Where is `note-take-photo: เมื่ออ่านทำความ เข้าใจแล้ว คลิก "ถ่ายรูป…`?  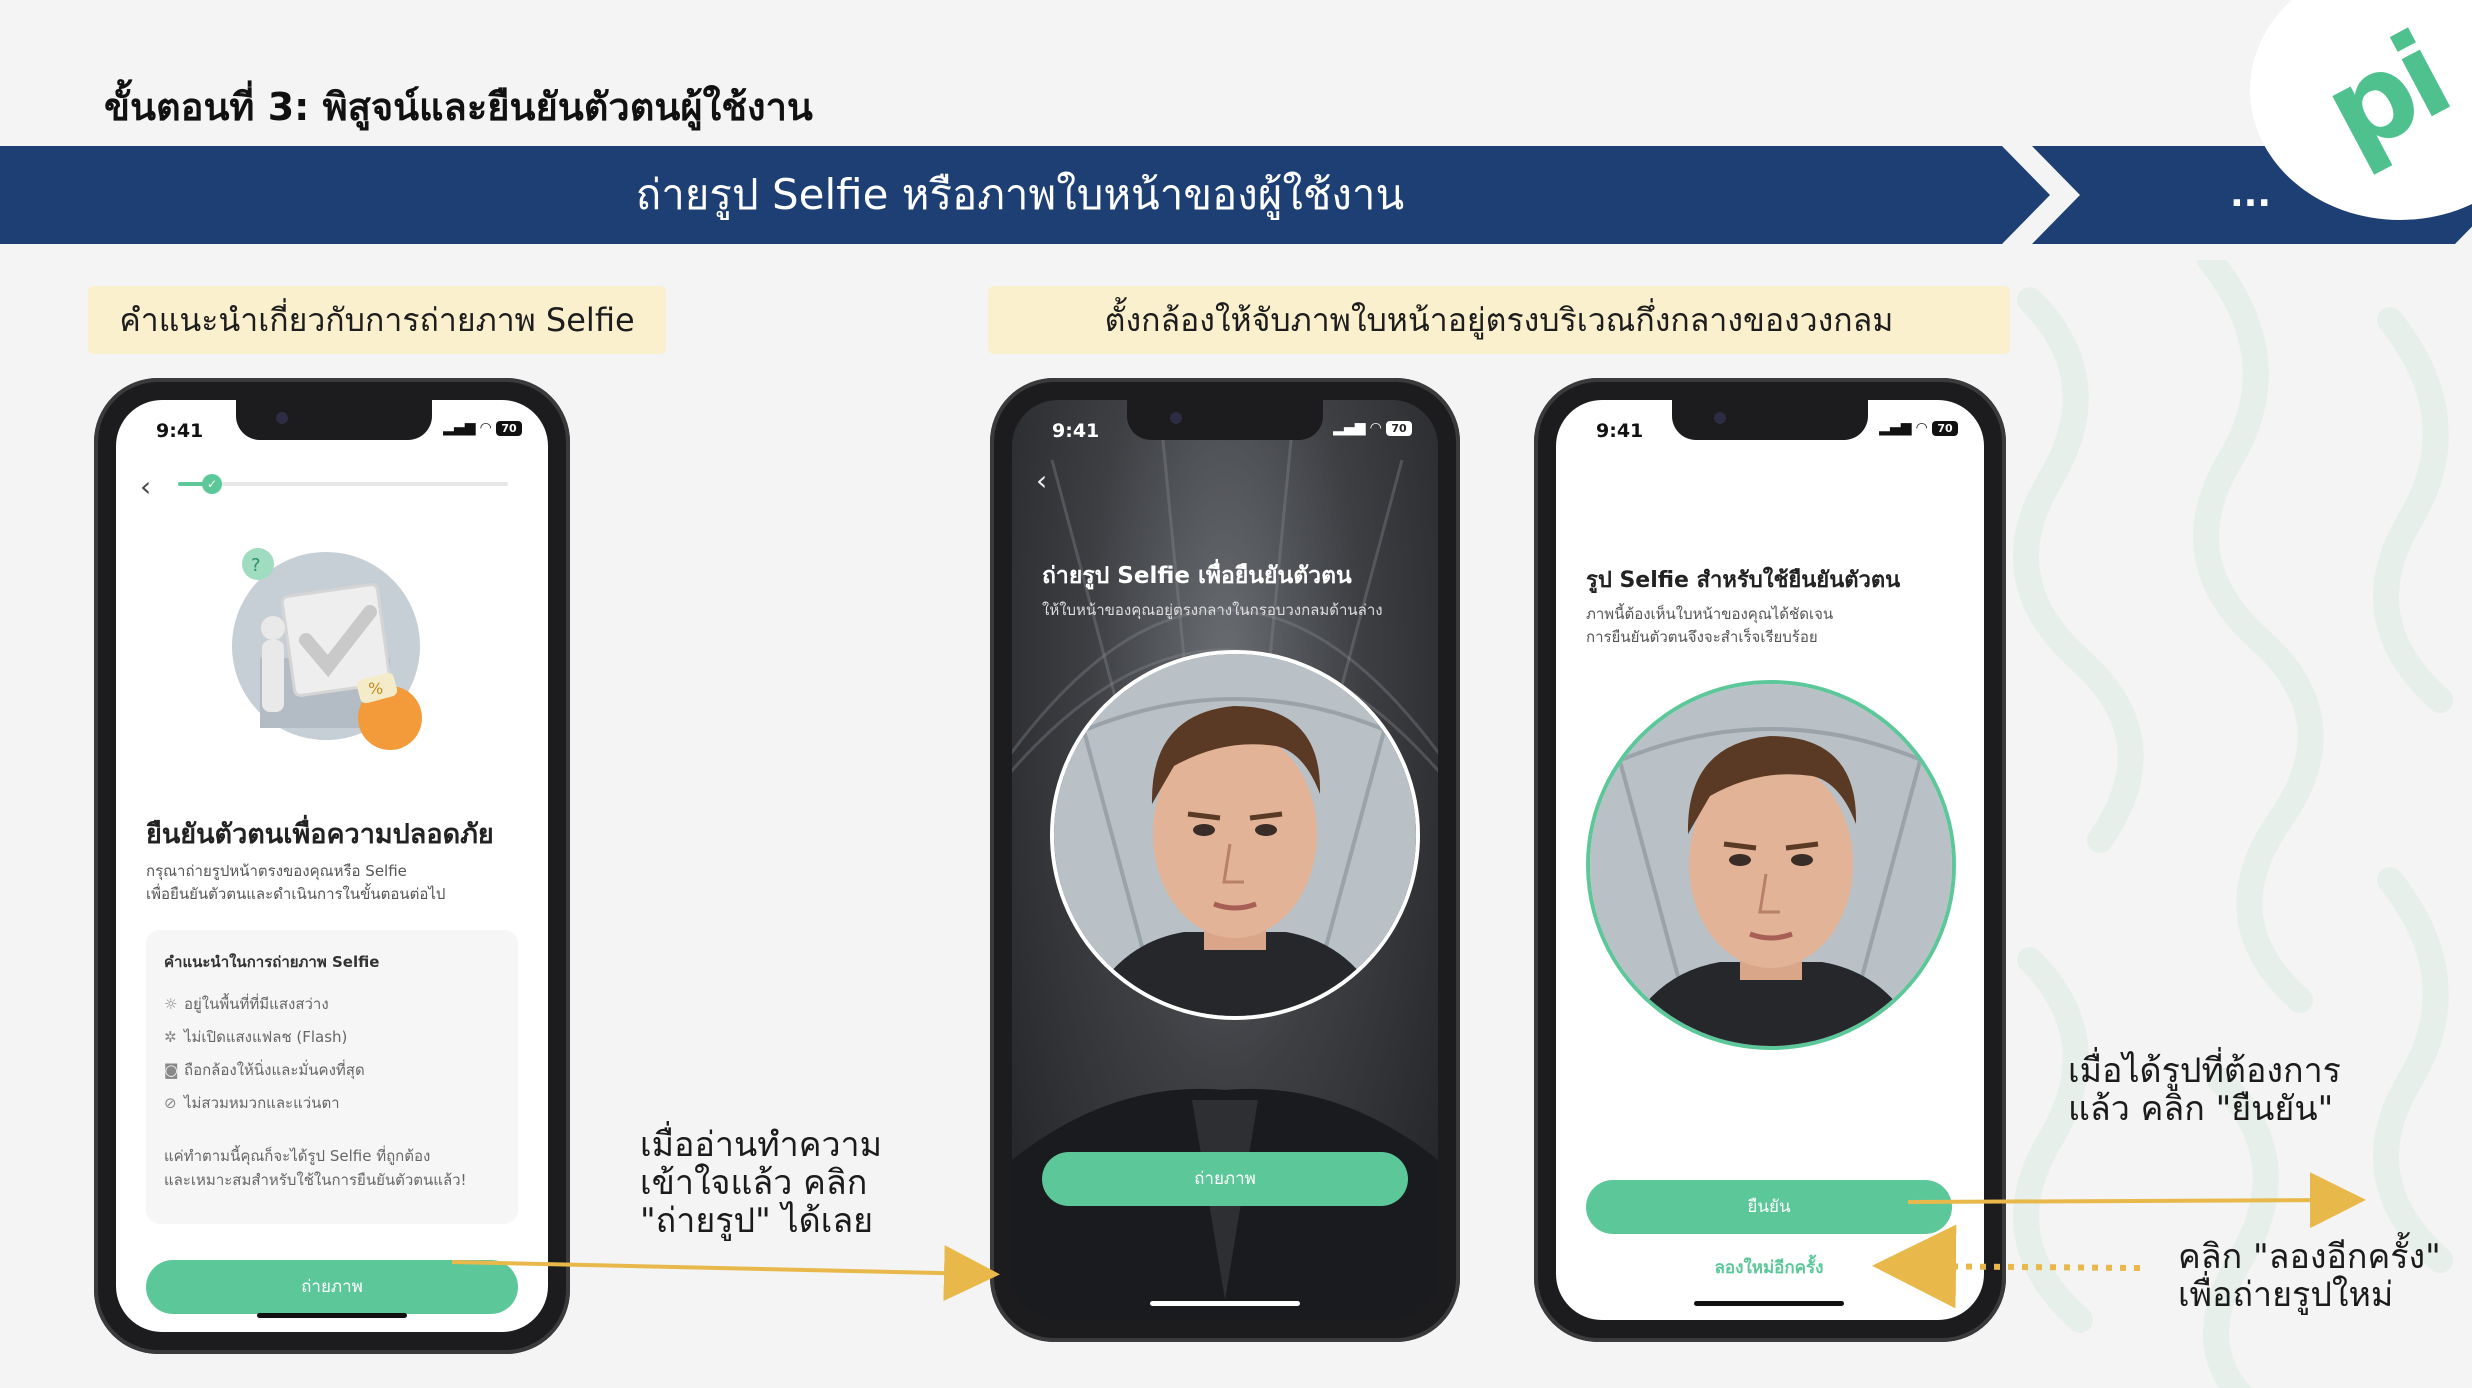
note-take-photo: เมื่ออ่านทำความ เข้าใจแล้ว คลิก "ถ่ายรูป… is located at coordinates (761, 1183).